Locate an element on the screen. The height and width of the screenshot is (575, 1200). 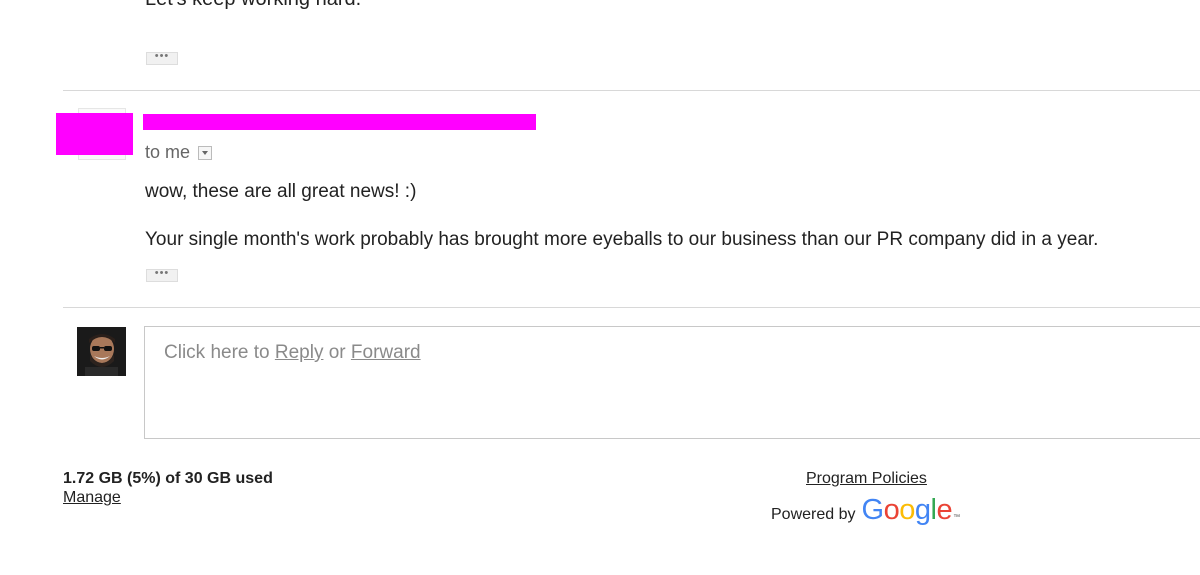
trademark-symbol: ™ is located at coordinates (957, 517).